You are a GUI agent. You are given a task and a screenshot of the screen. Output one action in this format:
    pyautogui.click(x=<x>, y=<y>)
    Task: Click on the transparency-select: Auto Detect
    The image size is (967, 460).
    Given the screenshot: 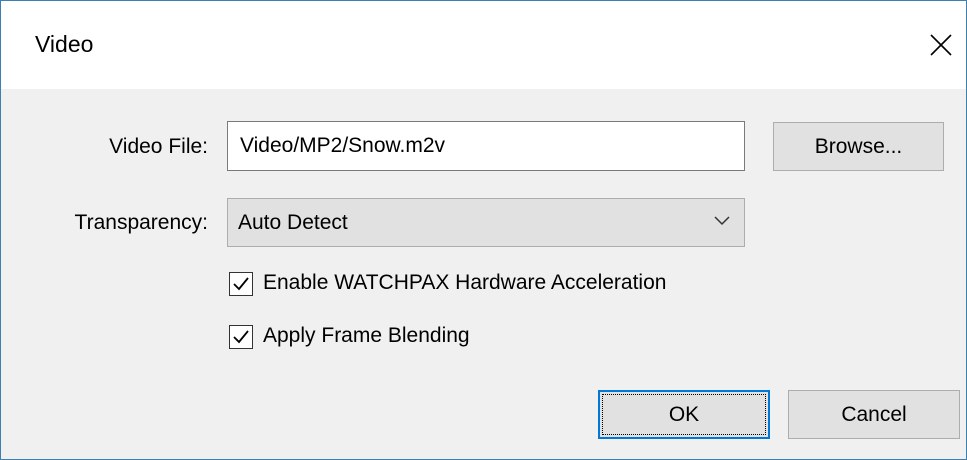 What is the action you would take?
    pyautogui.click(x=486, y=222)
    